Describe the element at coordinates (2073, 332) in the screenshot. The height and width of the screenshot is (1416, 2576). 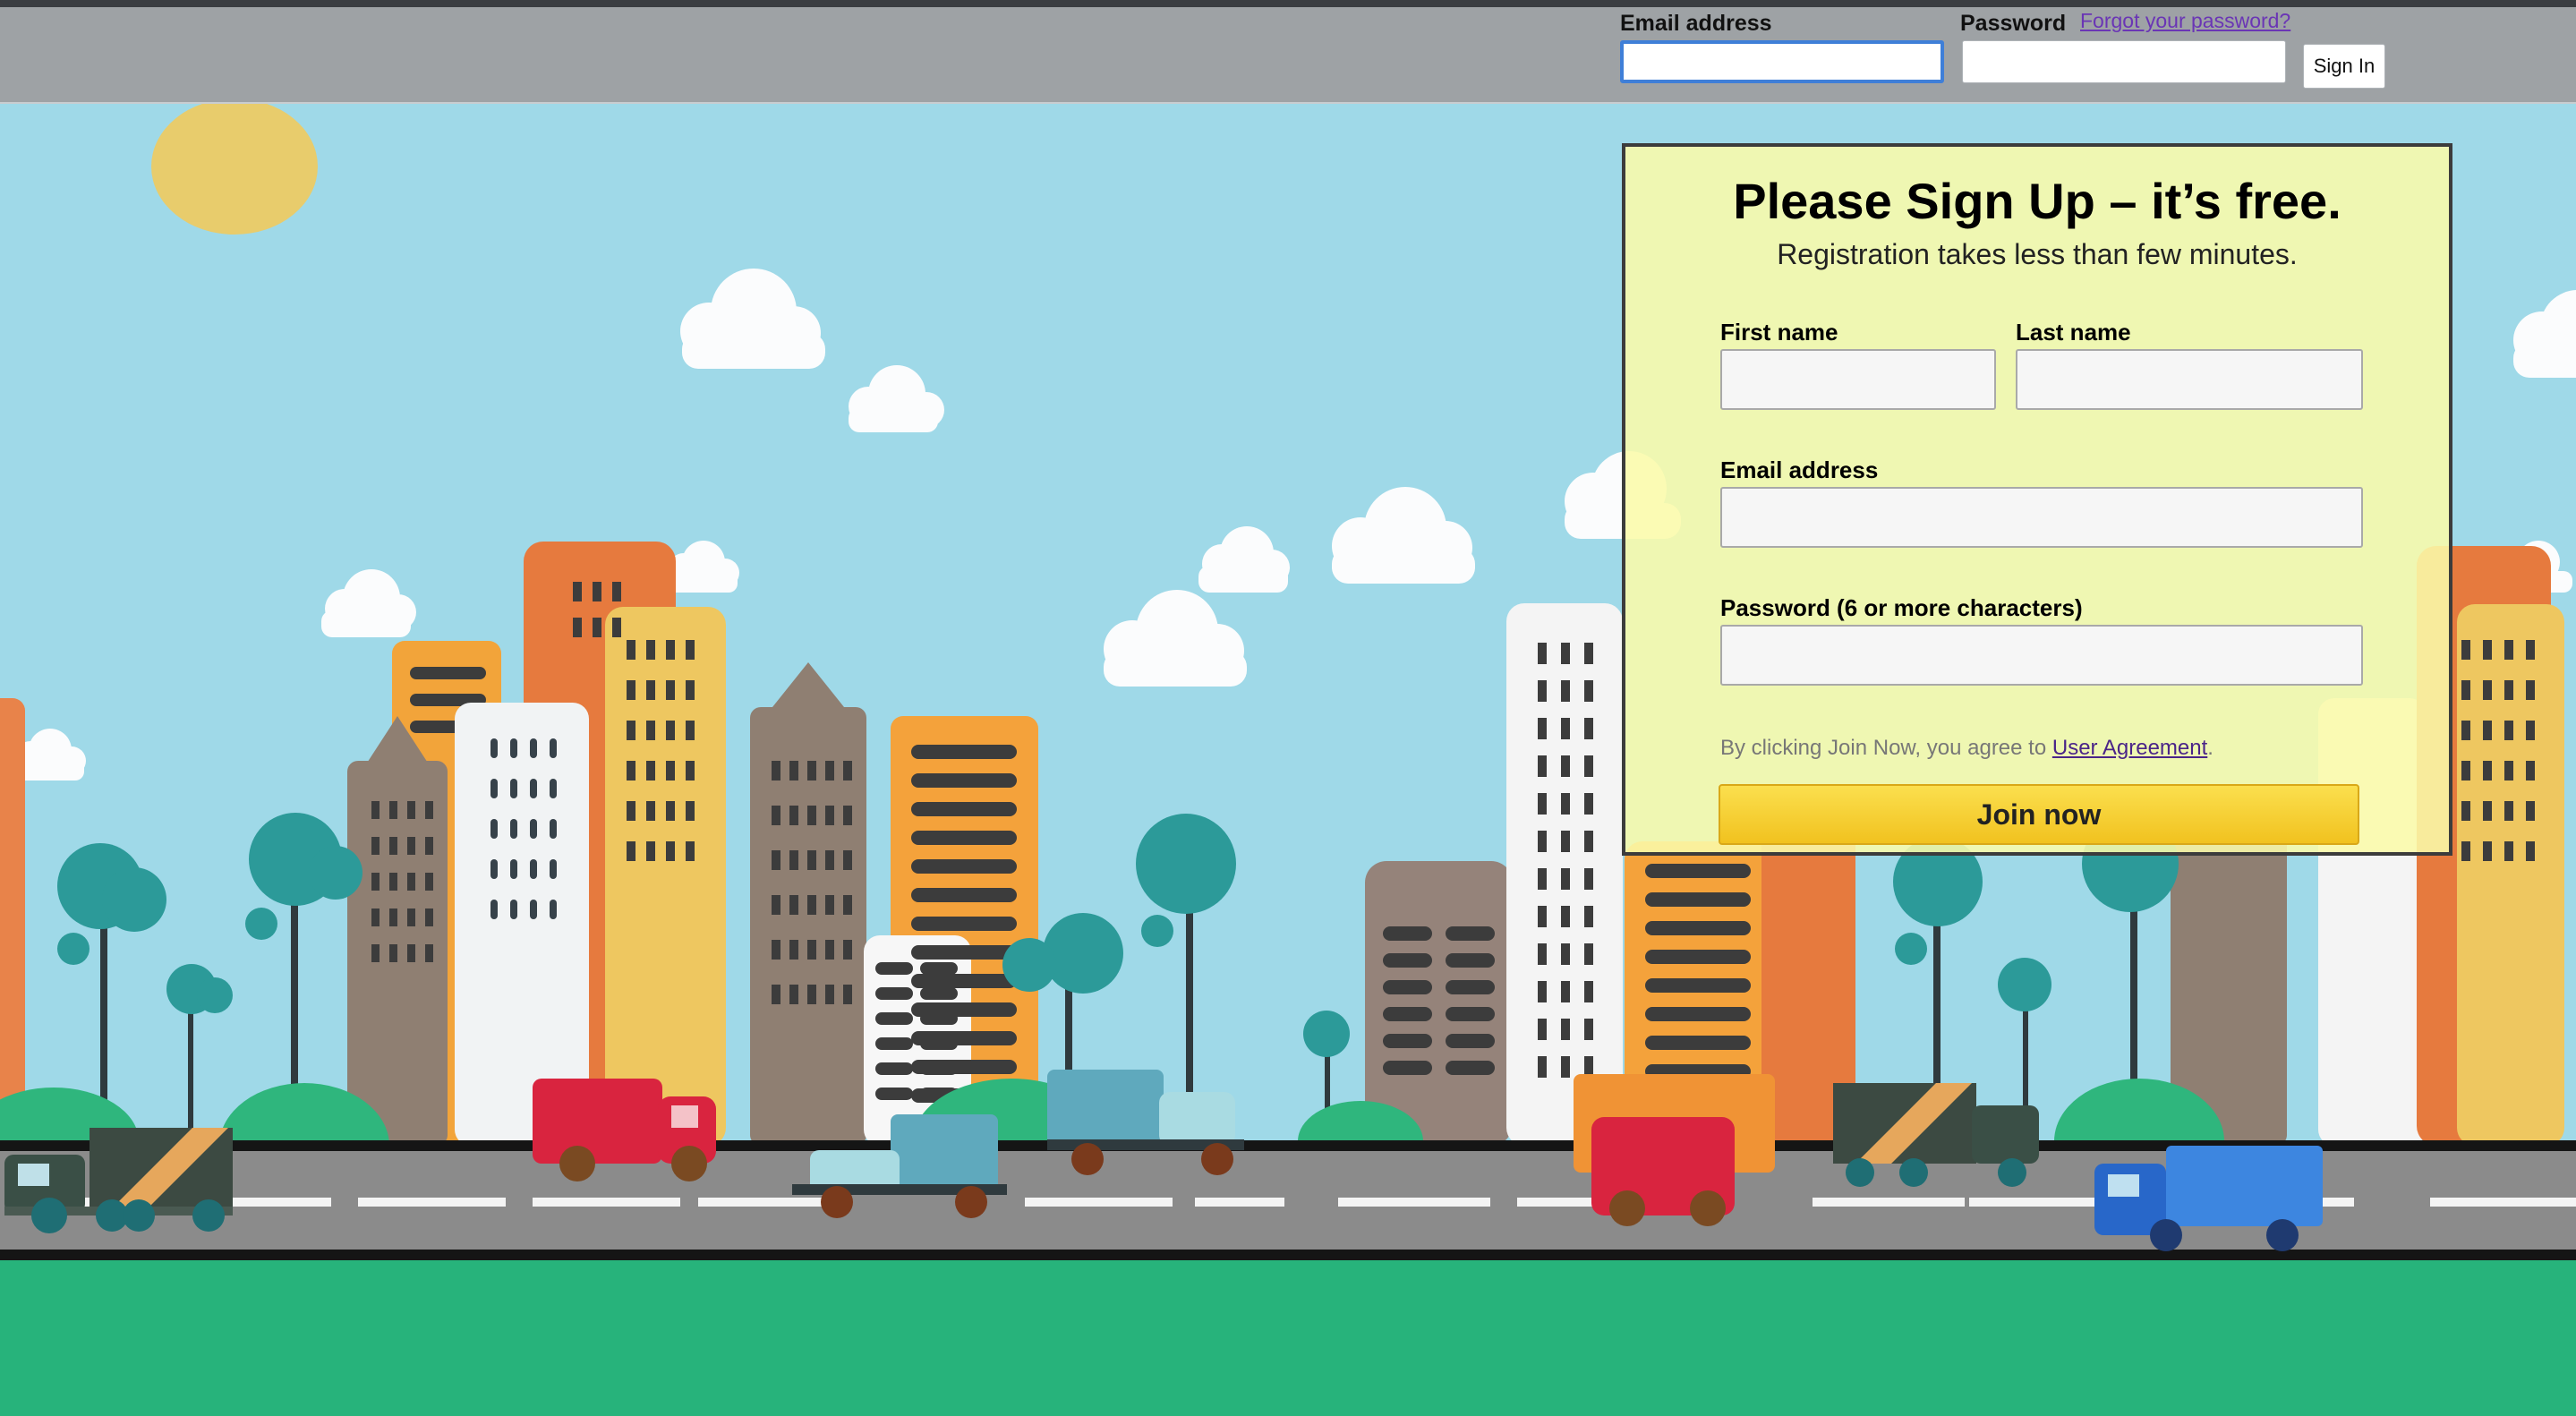
I see `last-name-label: Last name` at that location.